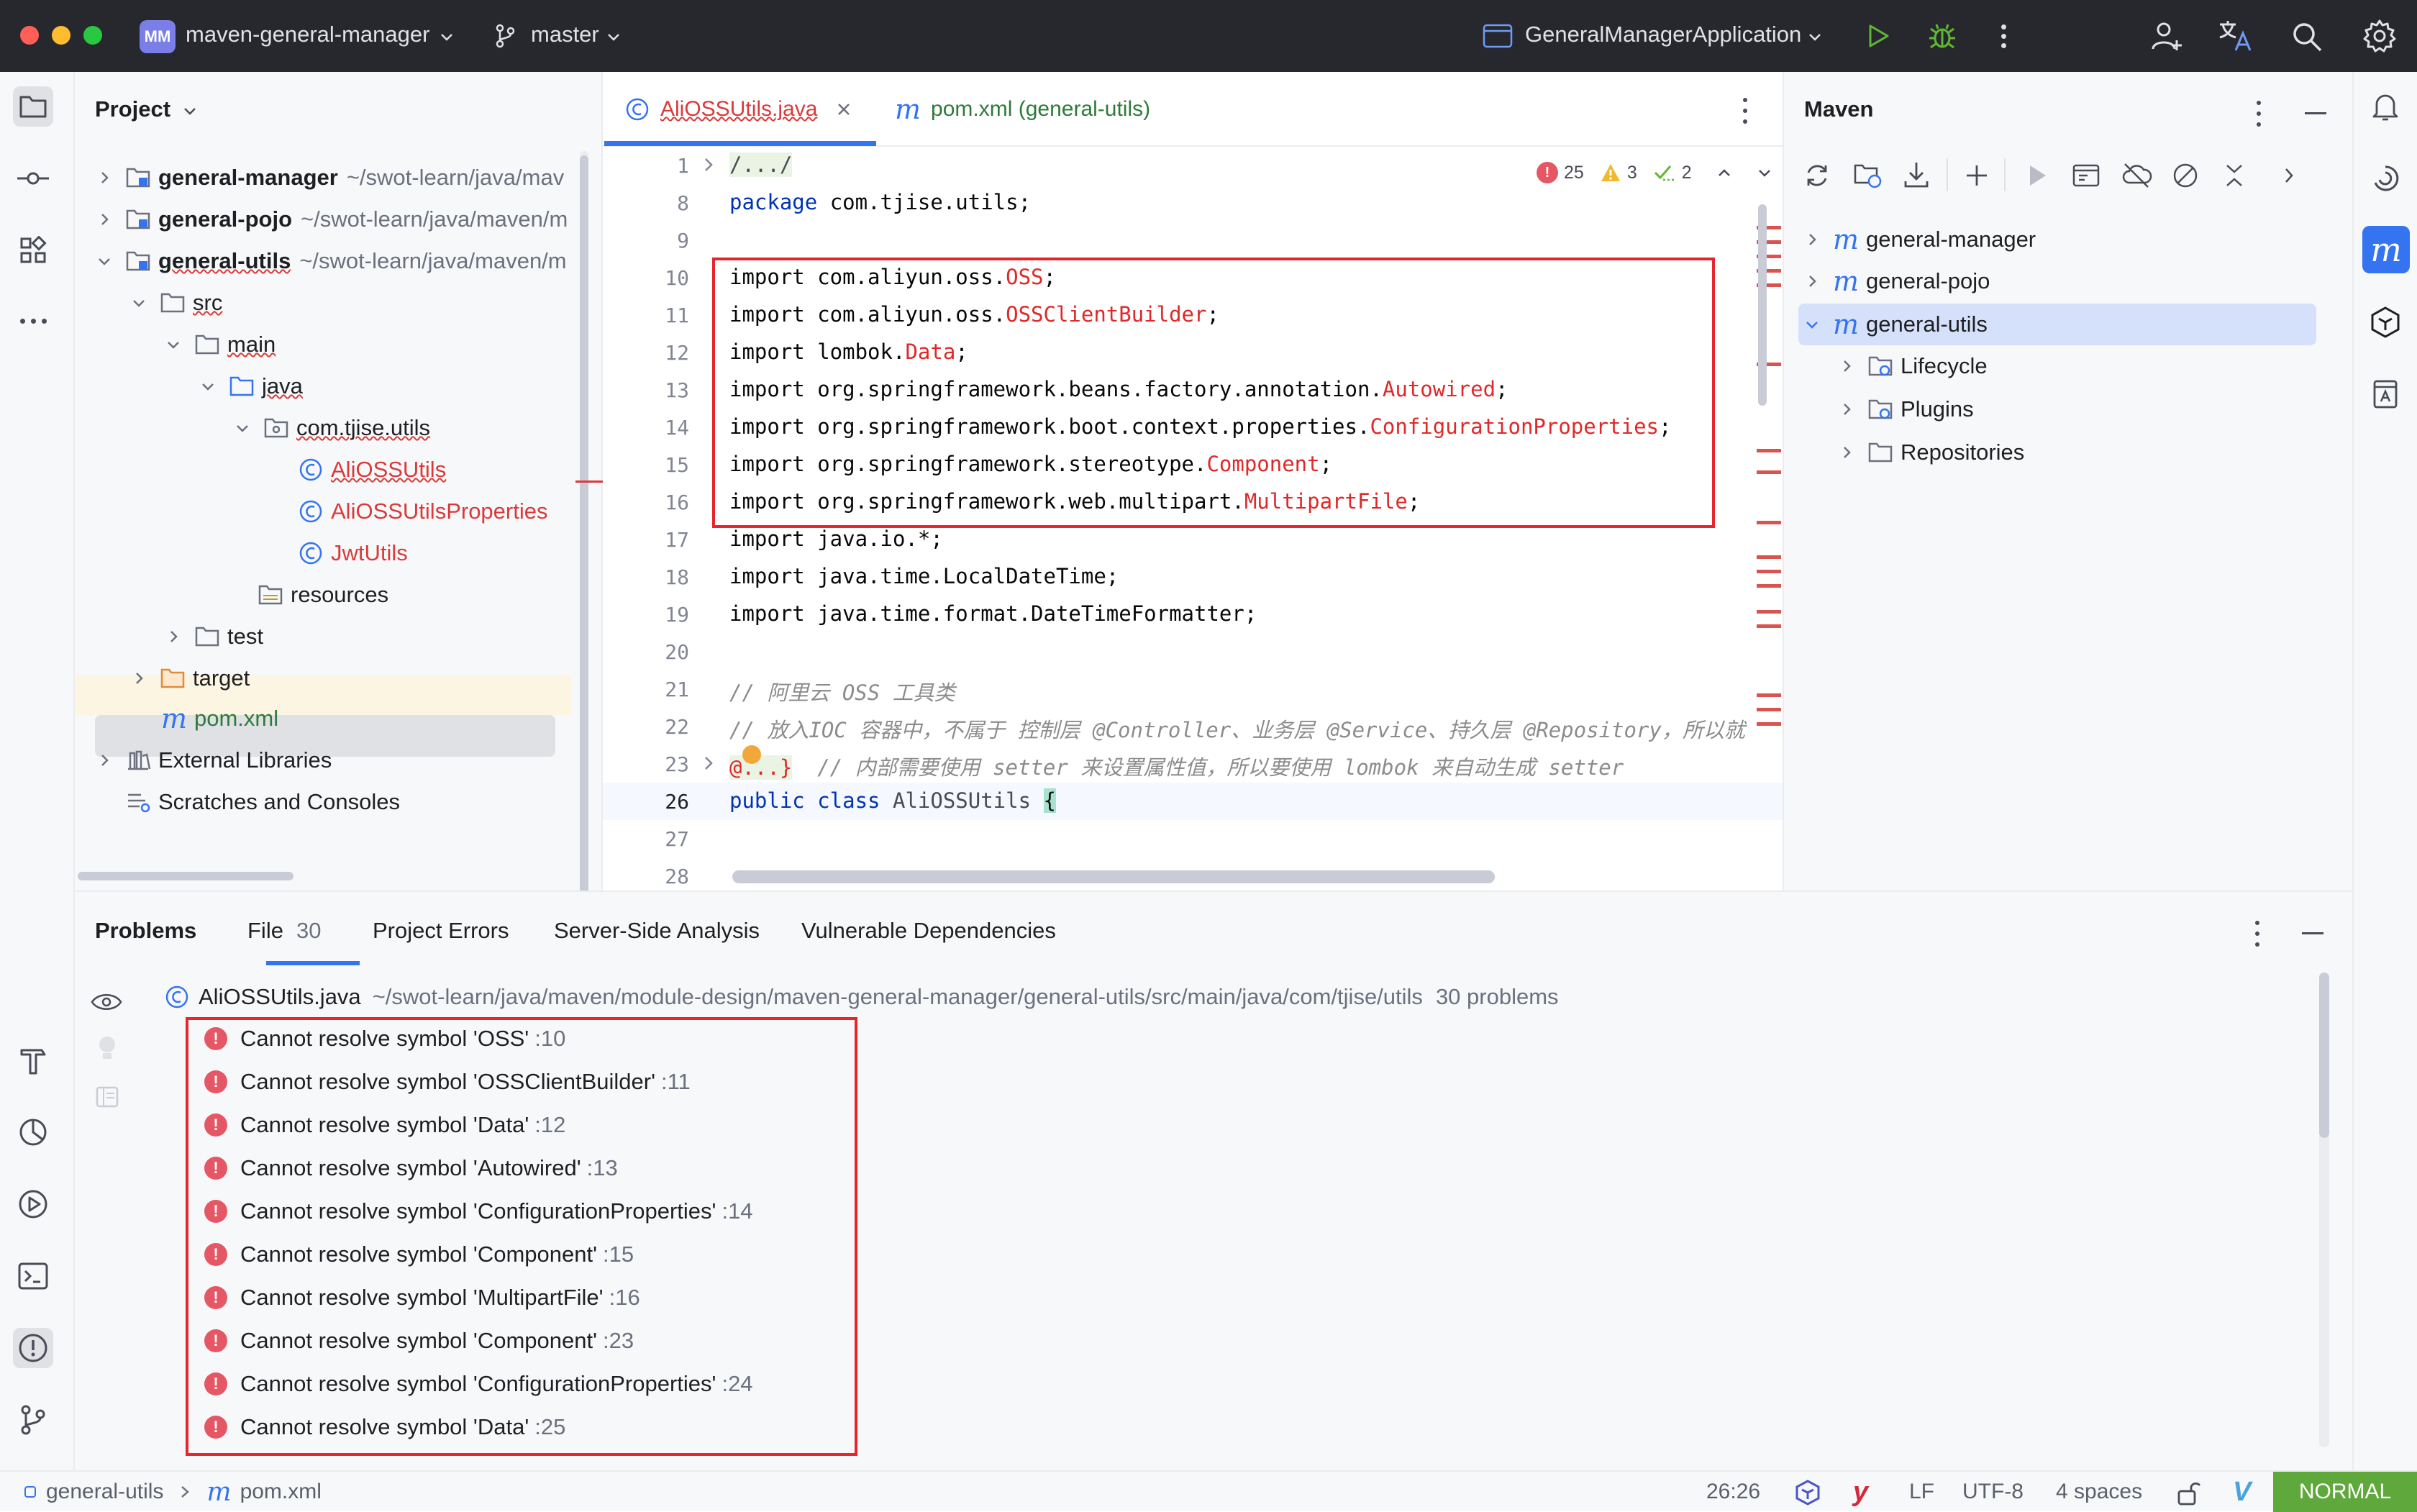 This screenshot has width=2417, height=1512. Describe the element at coordinates (2345, 1492) in the screenshot. I see `vim-mode-badge: NORMAL` at that location.